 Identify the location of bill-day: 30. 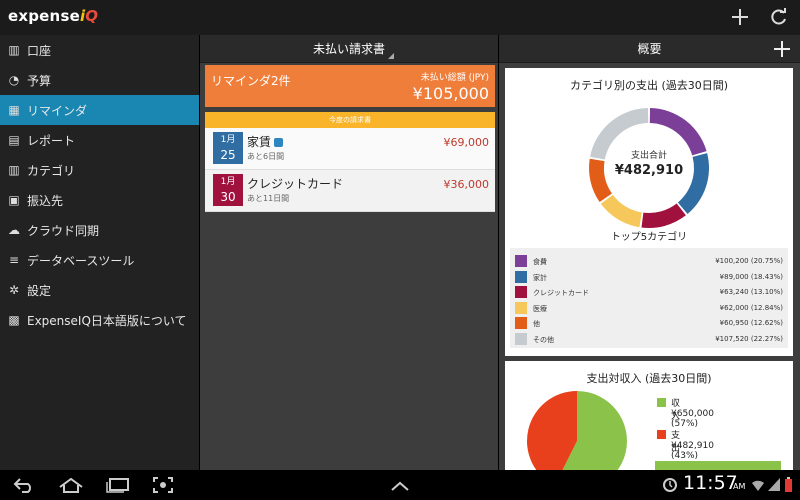
(228, 197).